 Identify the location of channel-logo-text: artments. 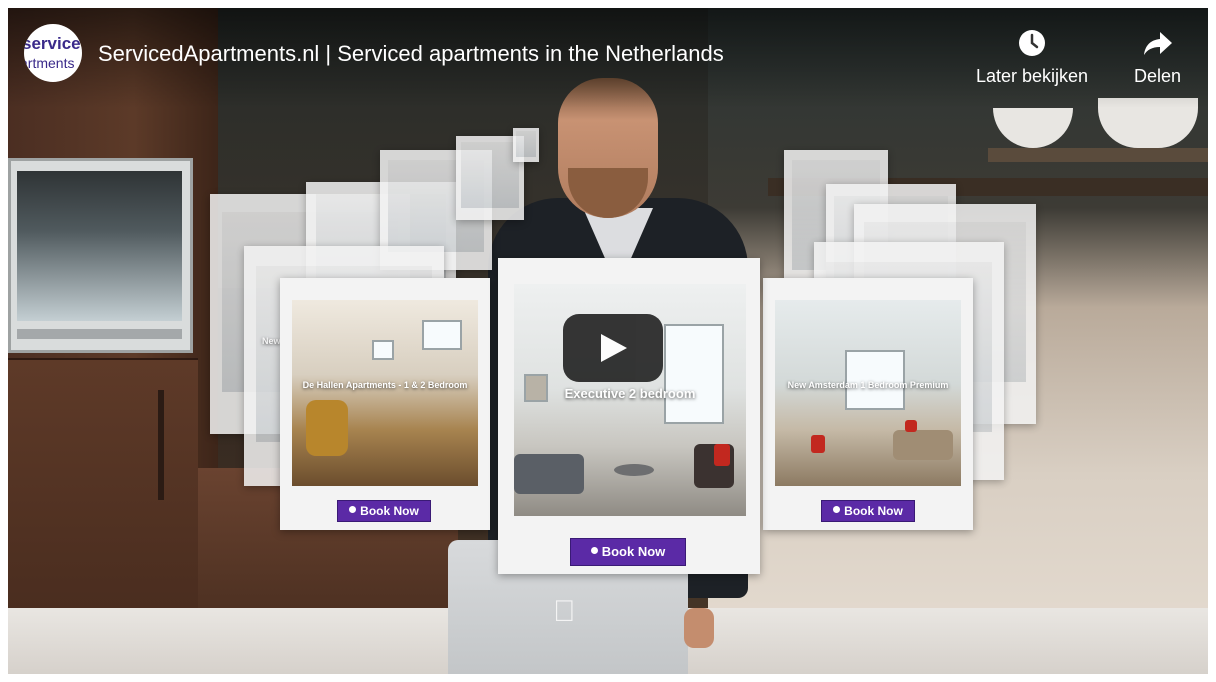
(49, 63).